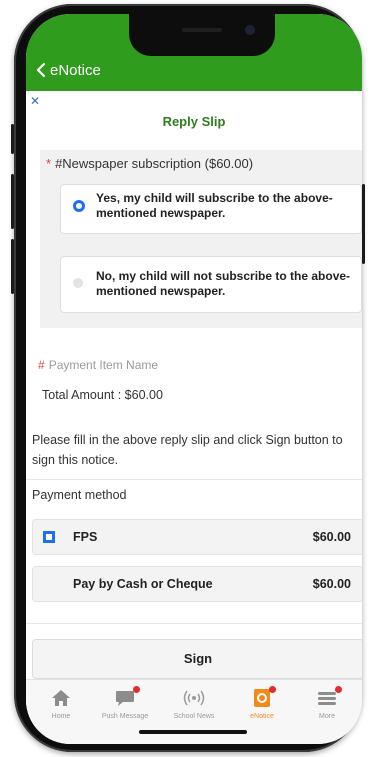 The width and height of the screenshot is (372, 757). I want to click on tab-push-message: Push Message, so click(125, 703).